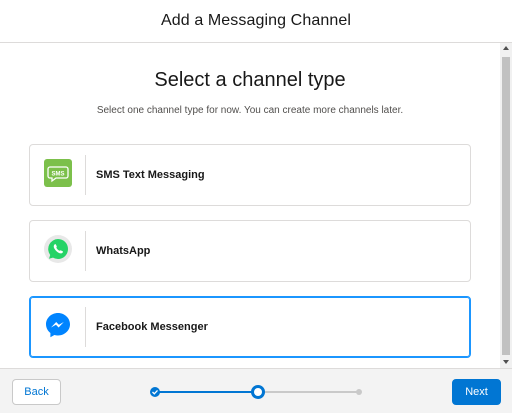 The width and height of the screenshot is (512, 413). Describe the element at coordinates (250, 175) in the screenshot. I see `channel-option-sms: SMS SMS Text Messaging` at that location.